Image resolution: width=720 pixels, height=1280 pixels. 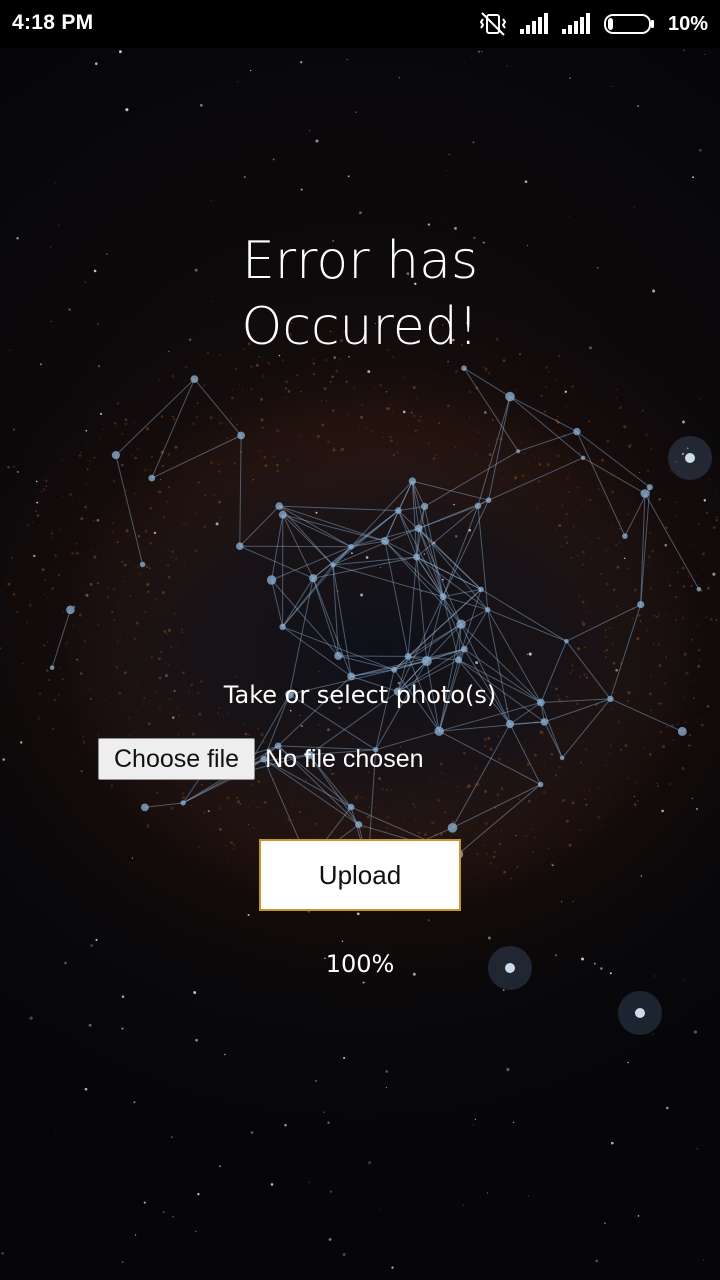 I want to click on choose-file-button: Choose file, so click(x=177, y=759).